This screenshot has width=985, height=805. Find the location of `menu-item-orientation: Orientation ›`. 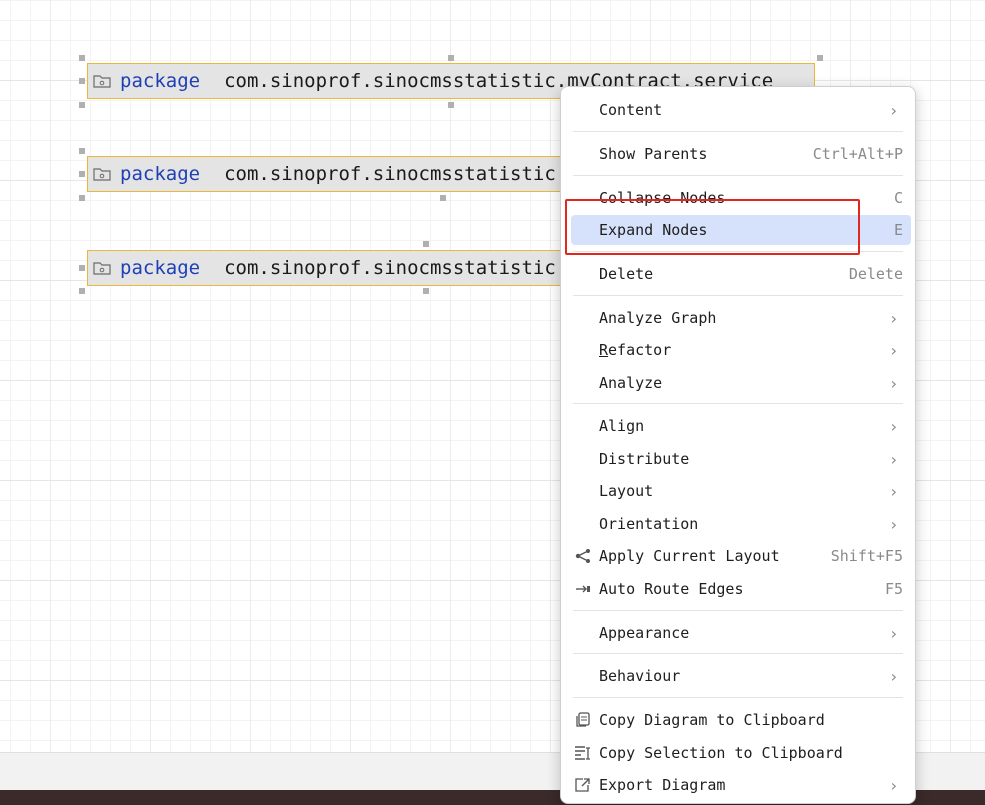

menu-item-orientation: Orientation › is located at coordinates (741, 524).